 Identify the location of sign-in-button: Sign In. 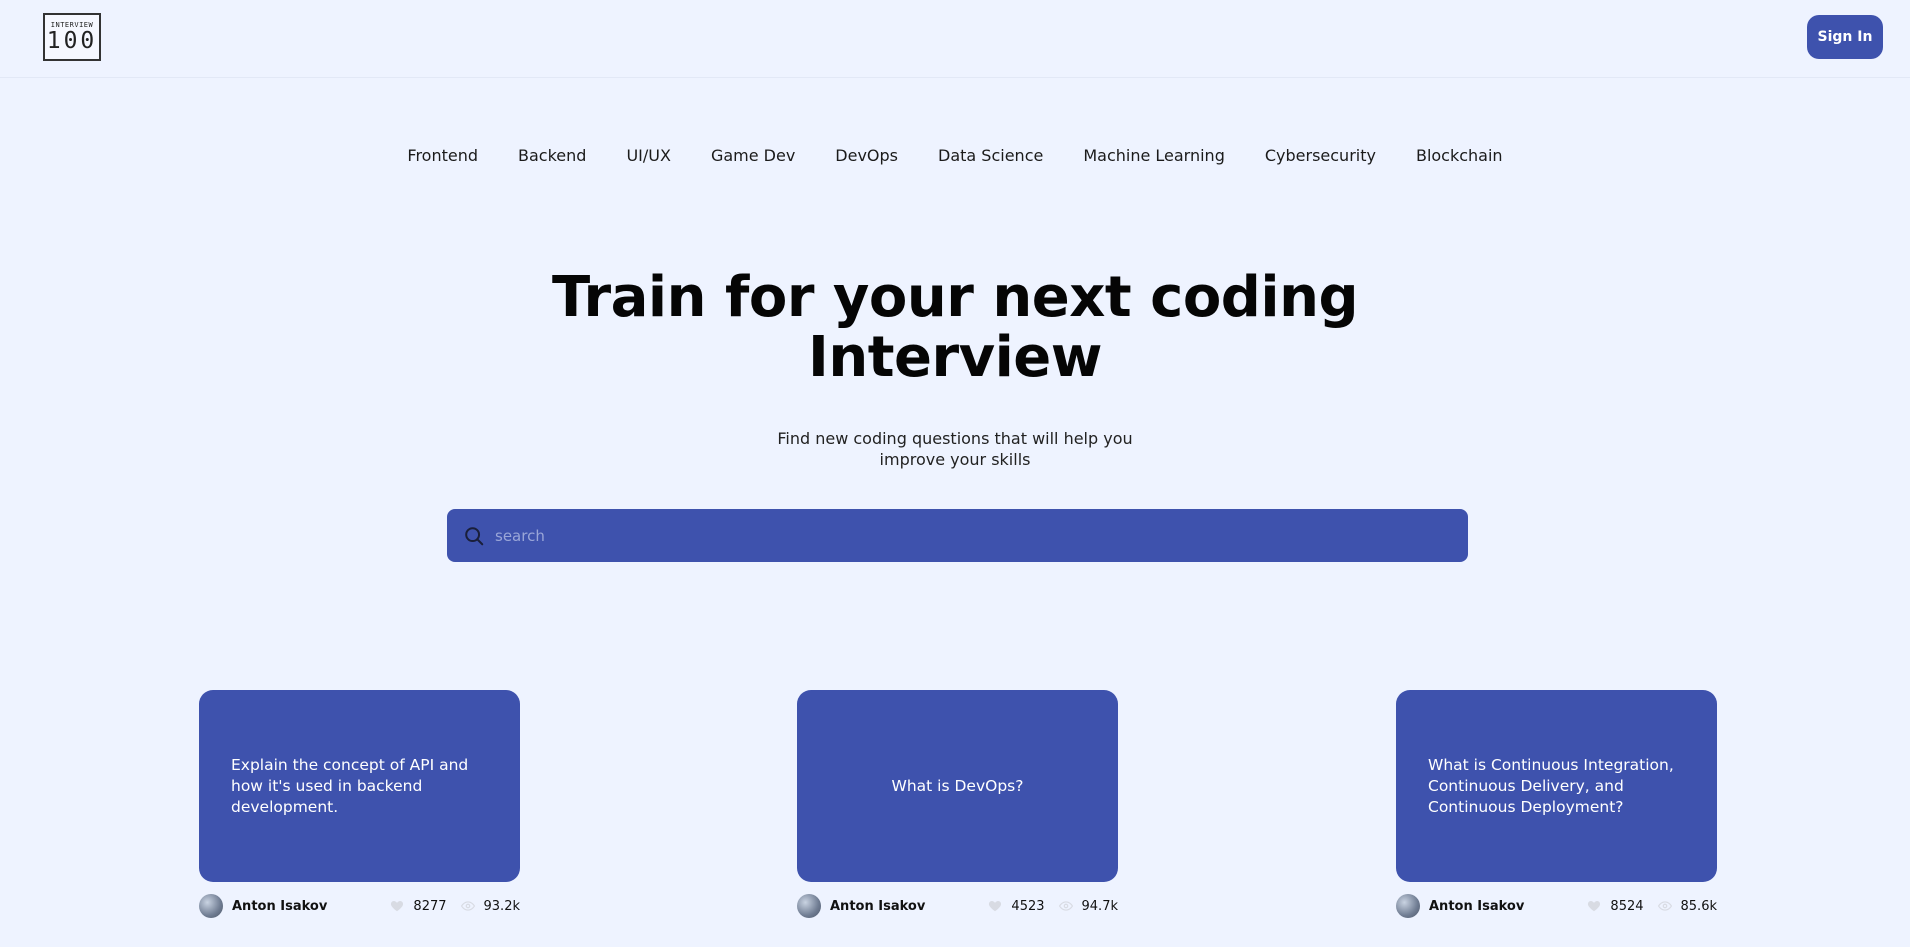
(1845, 37).